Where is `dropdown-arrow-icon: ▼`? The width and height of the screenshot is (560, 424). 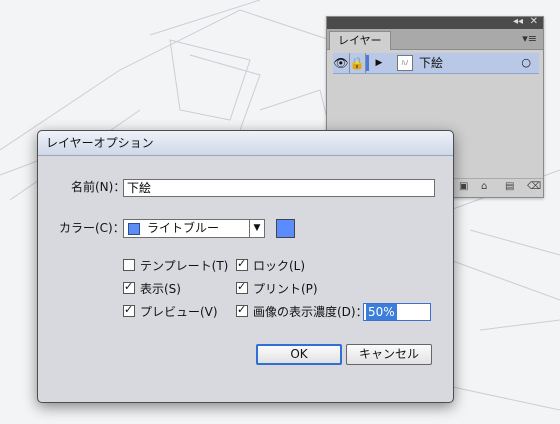
dropdown-arrow-icon: ▼ is located at coordinates (256, 228).